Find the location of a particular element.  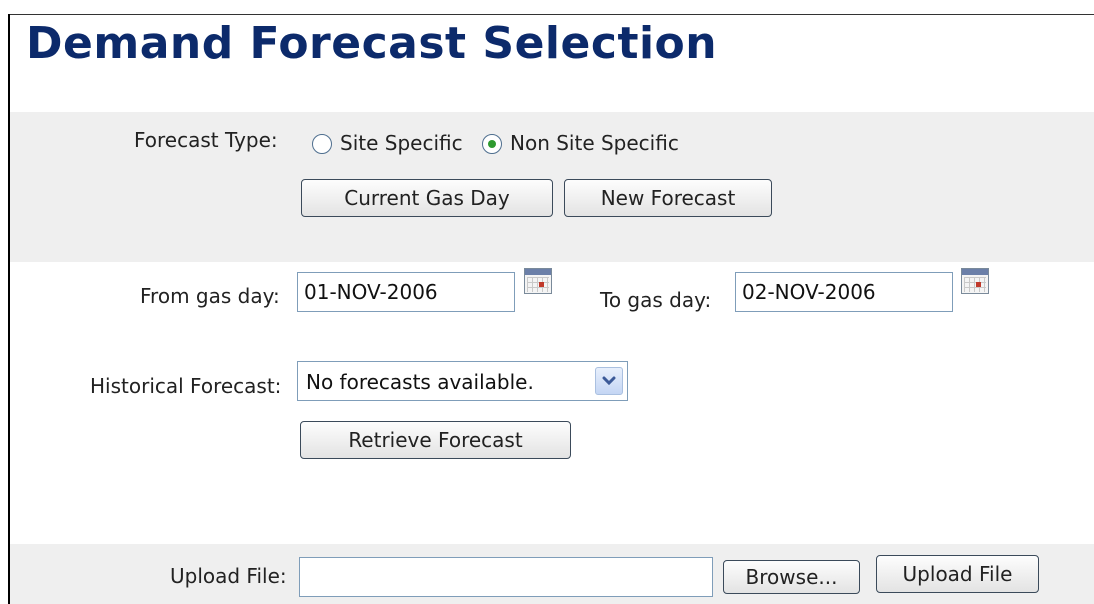

radio-non-site-specific is located at coordinates (492, 144).